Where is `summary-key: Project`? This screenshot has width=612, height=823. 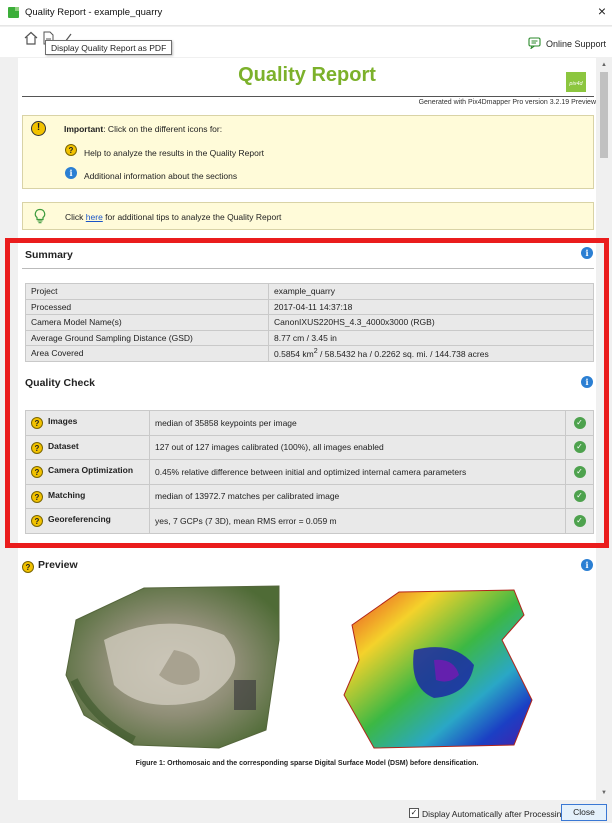 summary-key: Project is located at coordinates (147, 291).